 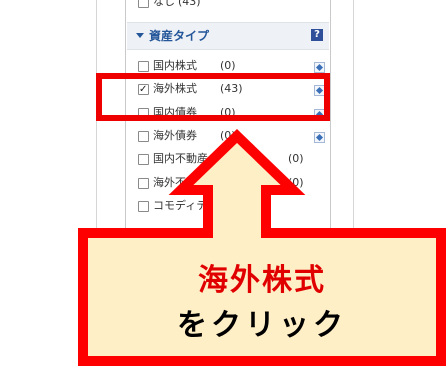 What do you see at coordinates (262, 280) in the screenshot?
I see `callout-title: 海外株式` at bounding box center [262, 280].